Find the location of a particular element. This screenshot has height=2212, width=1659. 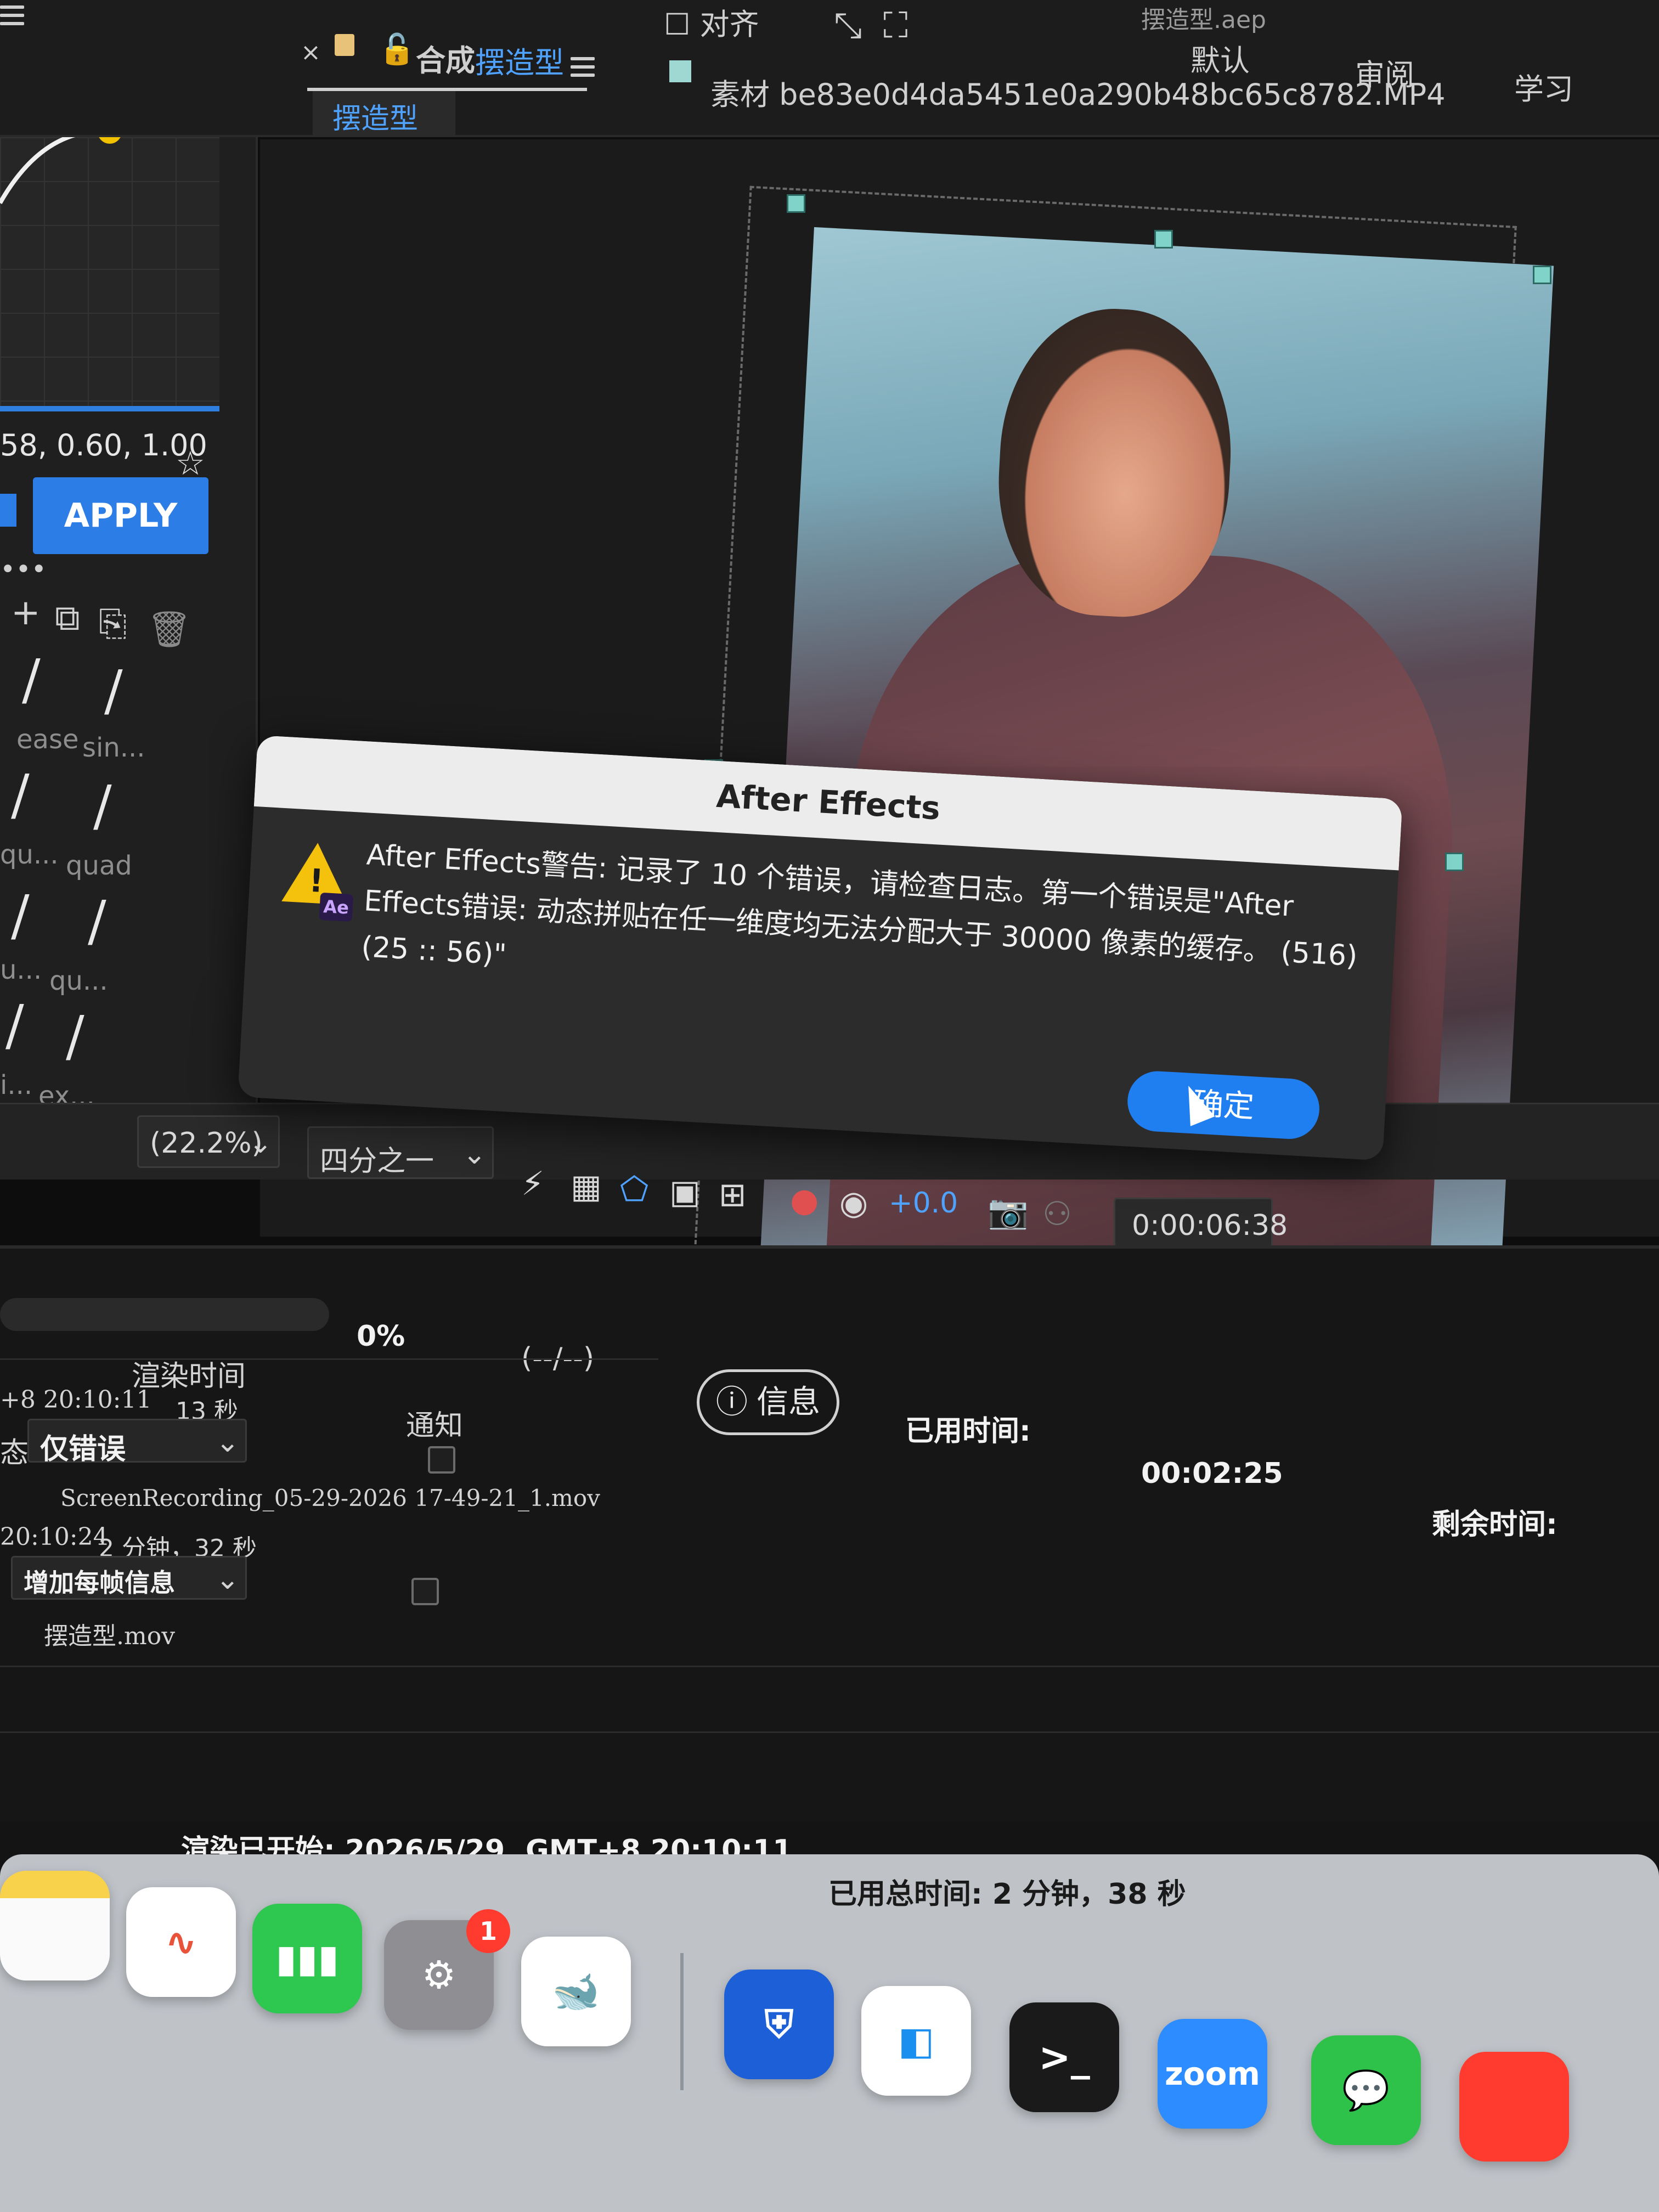

comp-tab-title: 摆造型 is located at coordinates (519, 60).